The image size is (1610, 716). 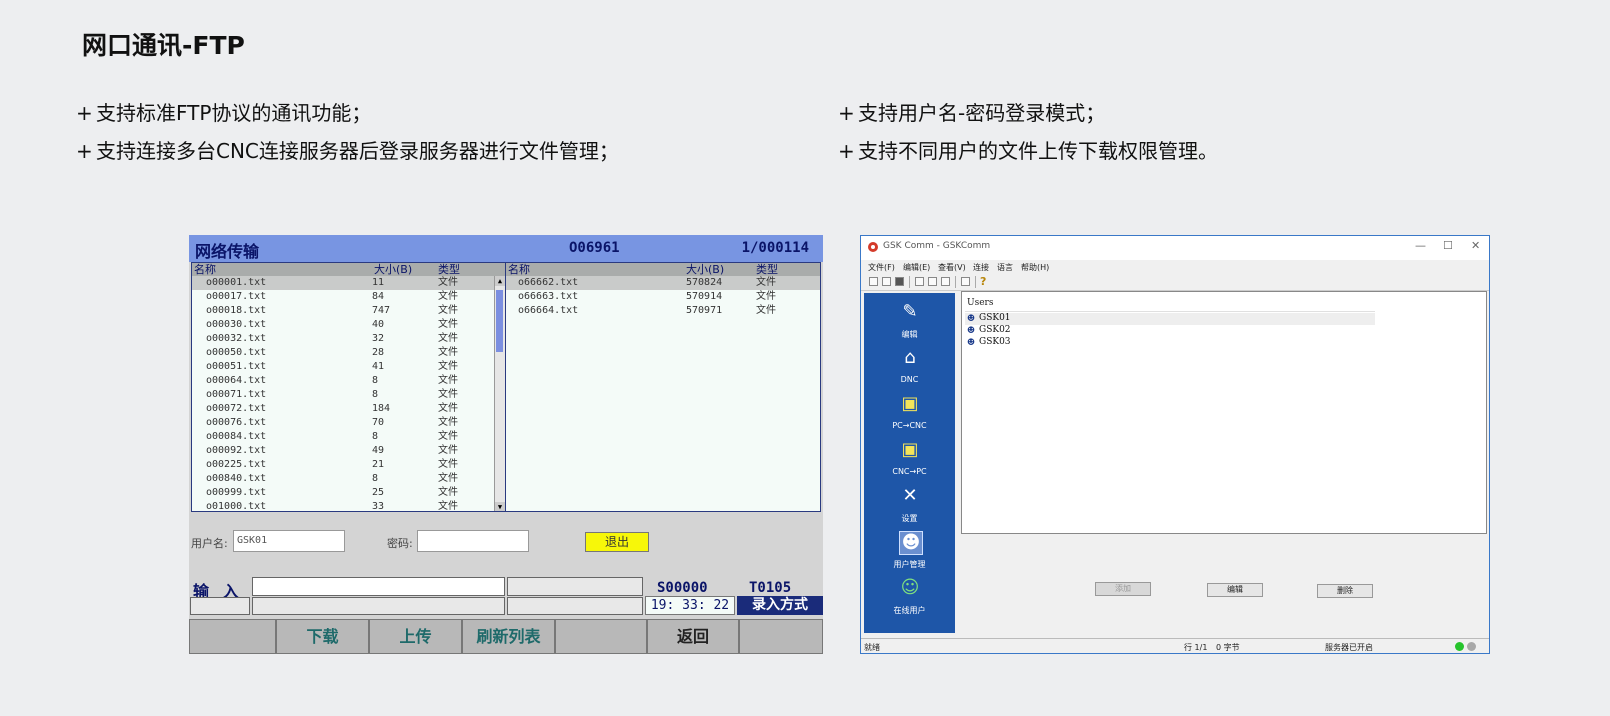 I want to click on sidebar-item-edit: ✎ 编辑, so click(x=909, y=321).